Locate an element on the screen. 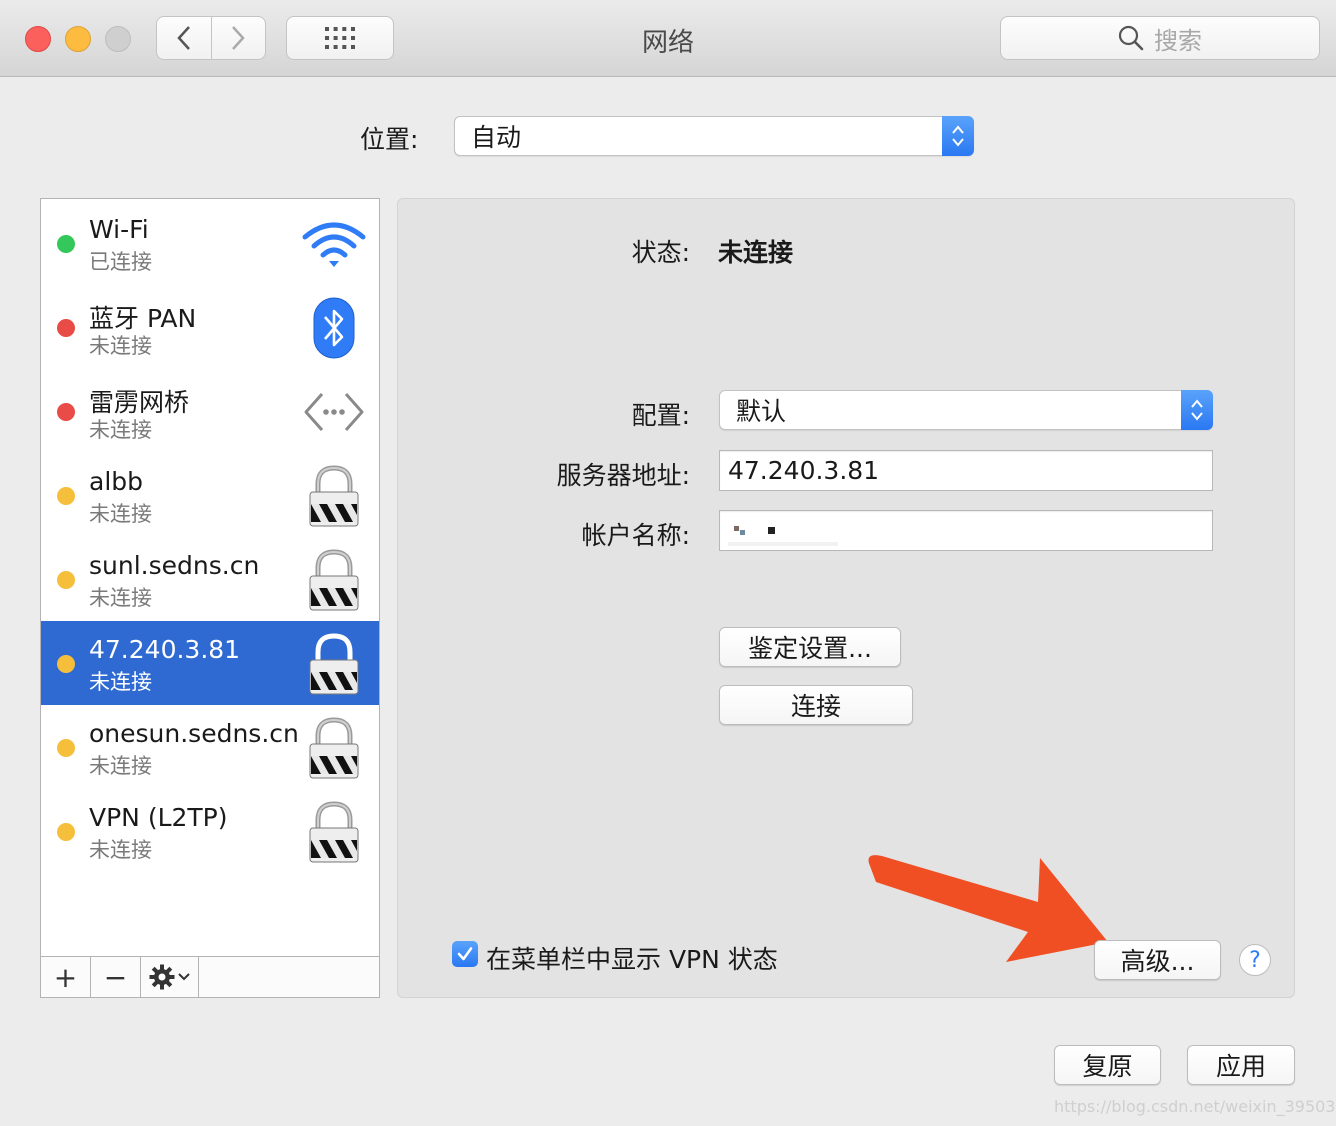  service-item: albb 未连接 is located at coordinates (210, 495).